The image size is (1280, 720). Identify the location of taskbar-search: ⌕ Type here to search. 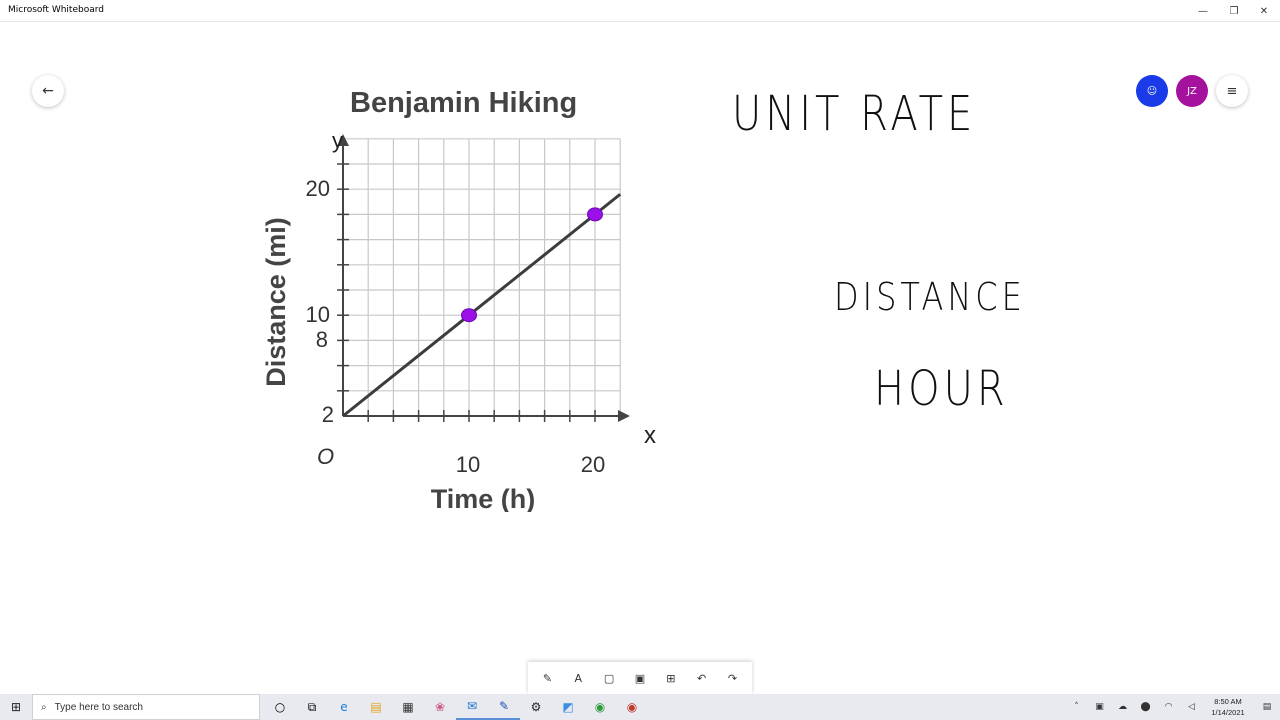
(146, 707).